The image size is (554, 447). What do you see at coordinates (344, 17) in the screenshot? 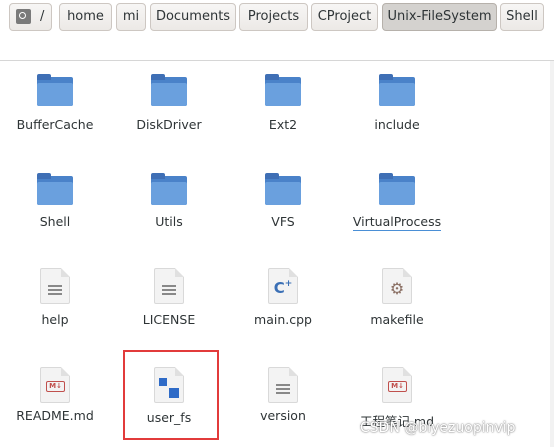
I see `crumb-cproject: CProject` at bounding box center [344, 17].